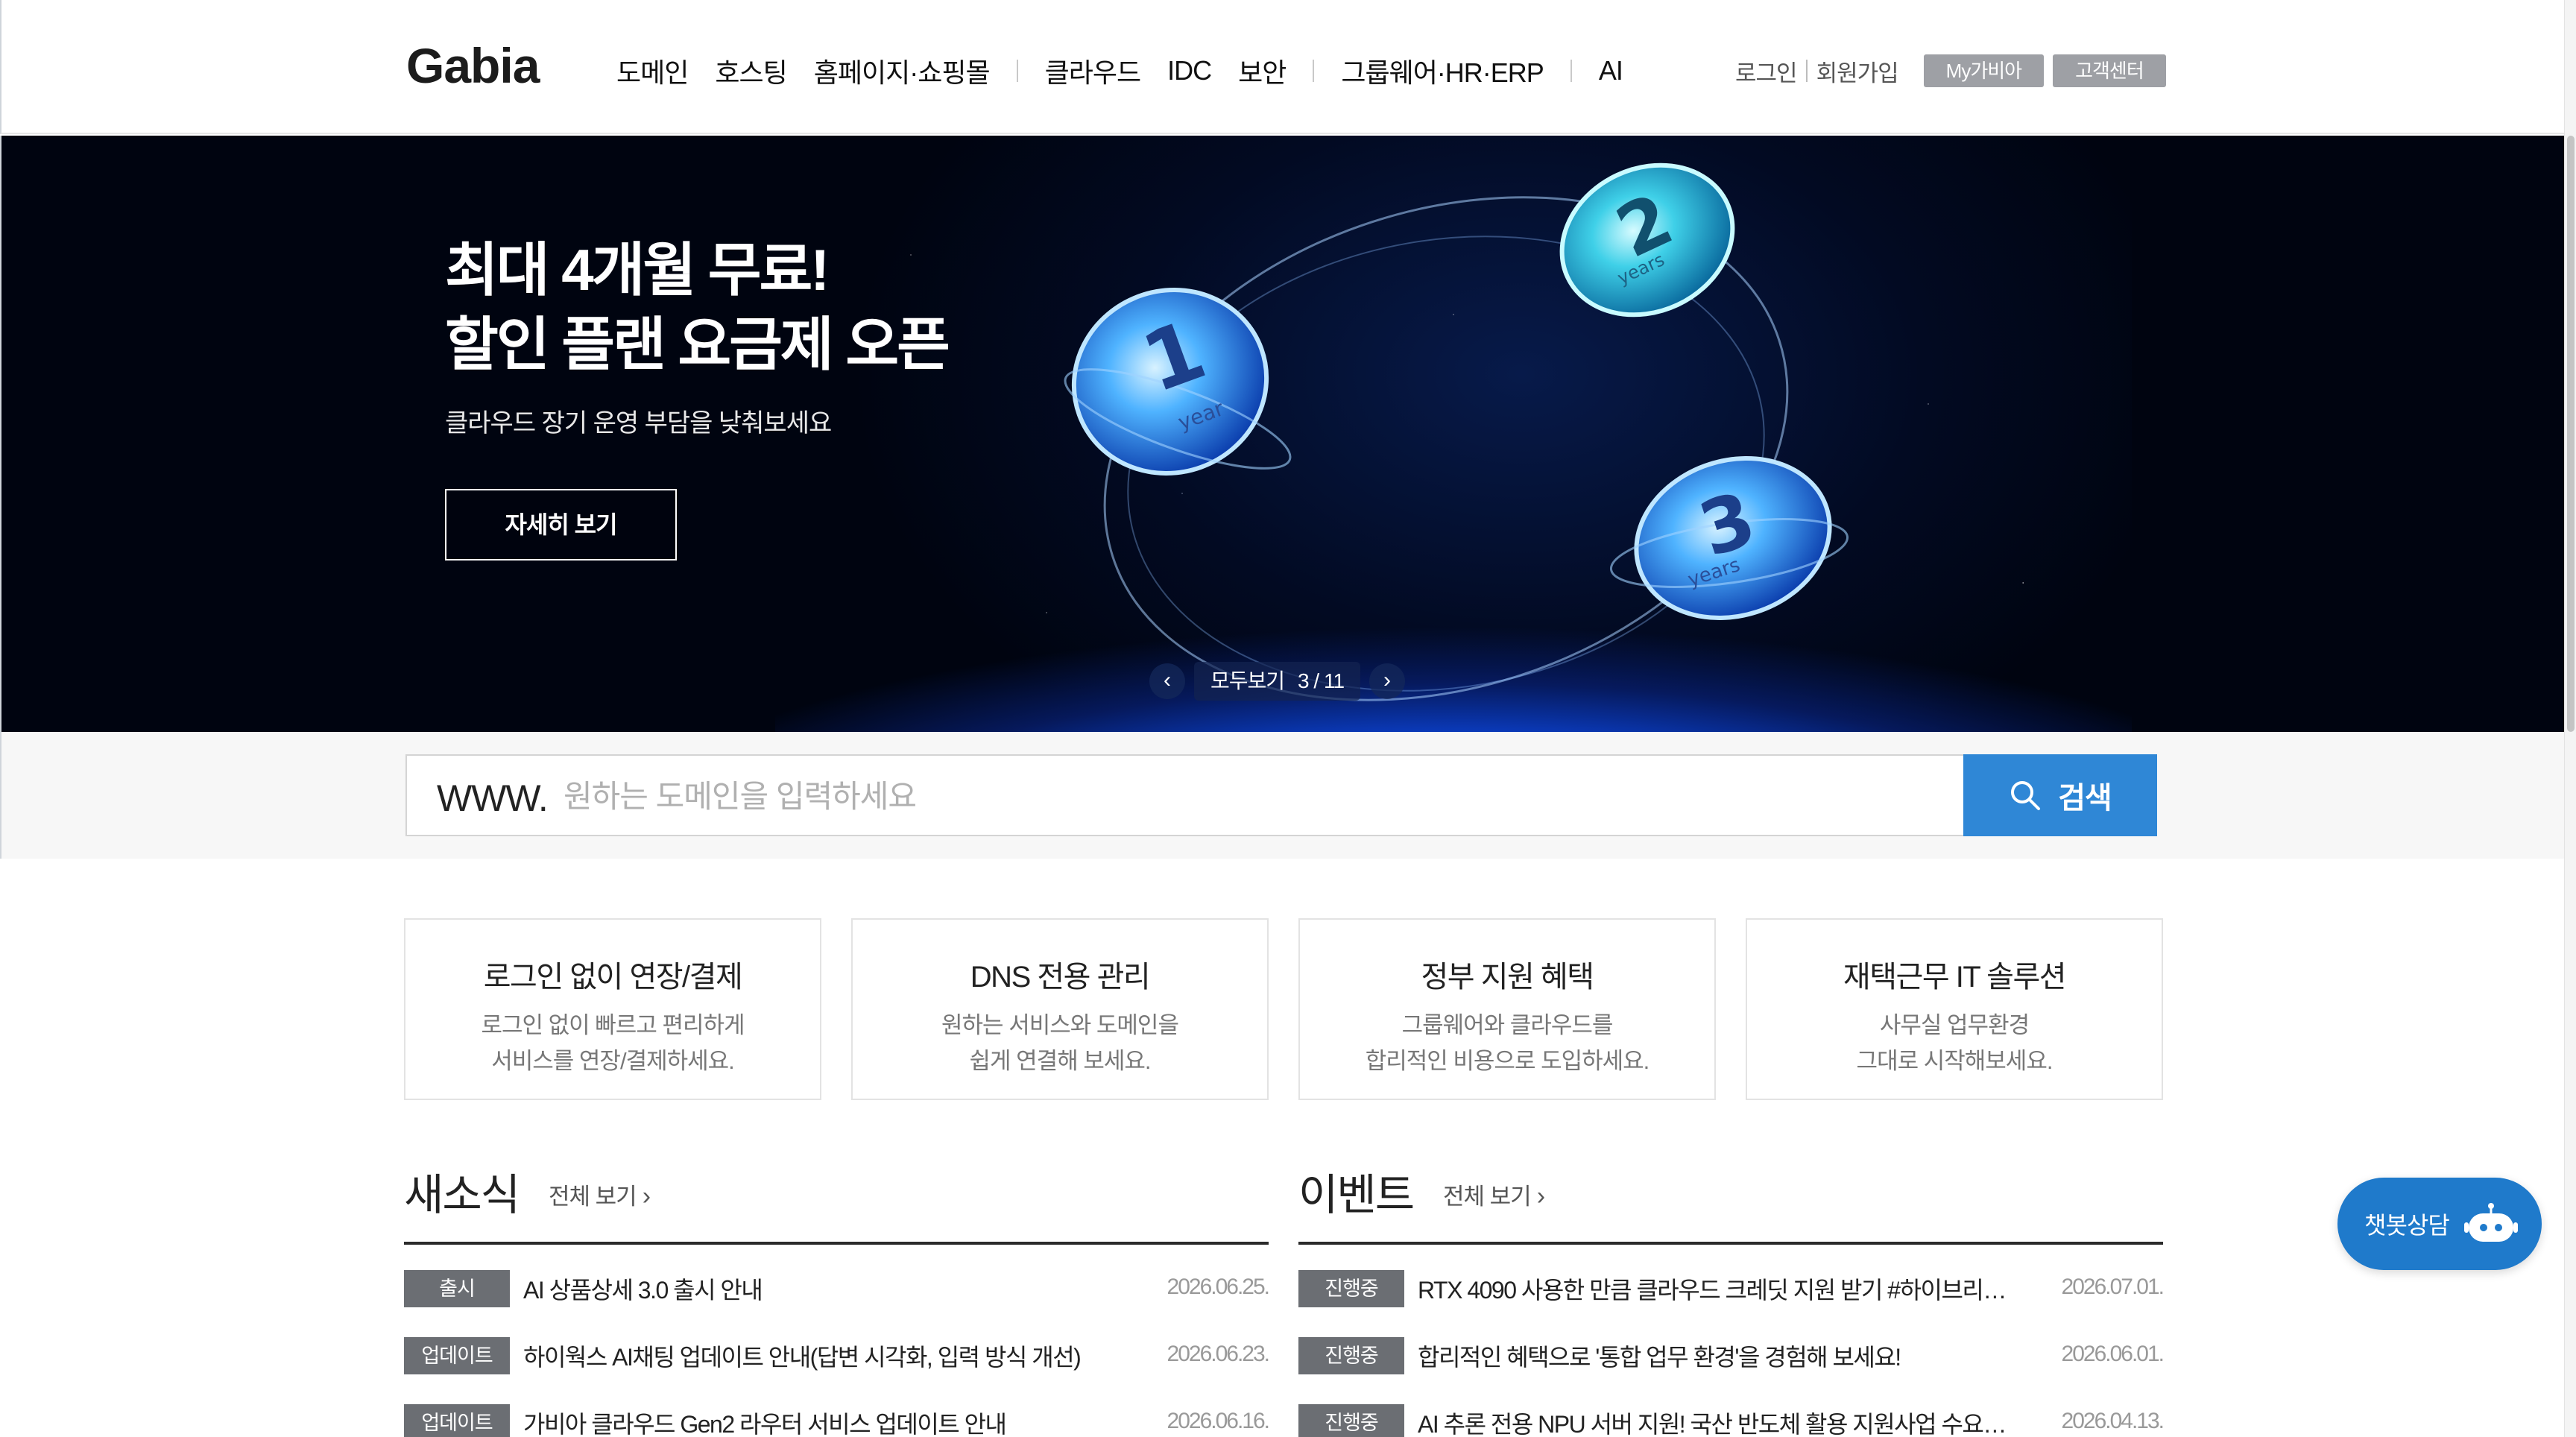 The width and height of the screenshot is (2576, 1437). I want to click on signup-link: 회원가입, so click(1857, 71).